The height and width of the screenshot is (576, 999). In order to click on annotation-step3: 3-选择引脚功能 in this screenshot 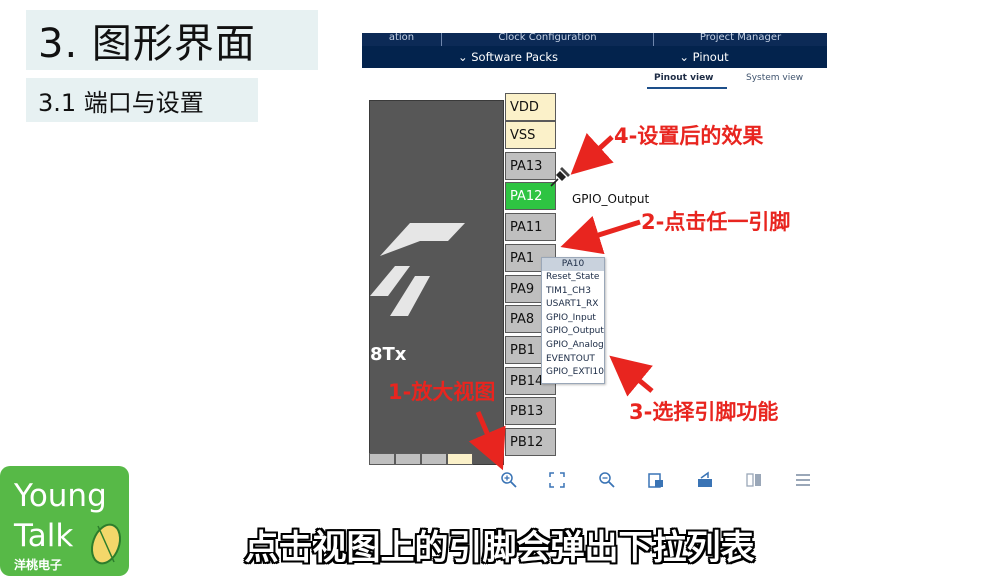, I will do `click(704, 412)`.